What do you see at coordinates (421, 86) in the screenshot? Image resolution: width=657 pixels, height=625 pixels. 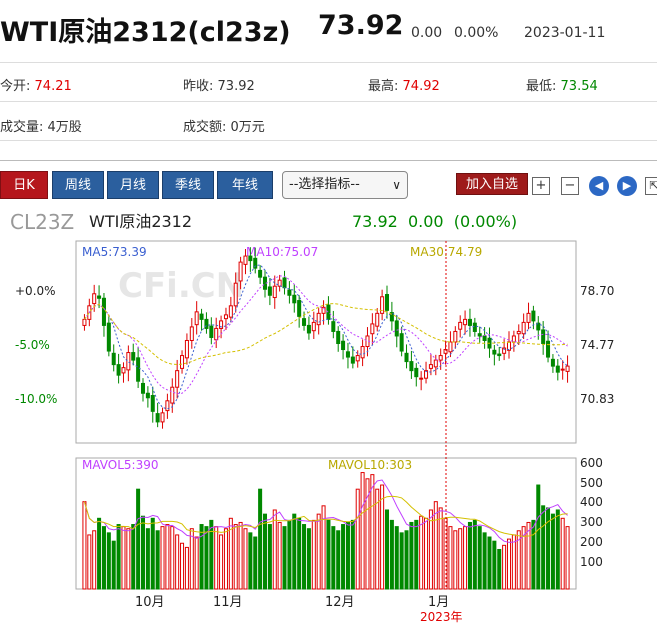 I see `high-value: 74.92` at bounding box center [421, 86].